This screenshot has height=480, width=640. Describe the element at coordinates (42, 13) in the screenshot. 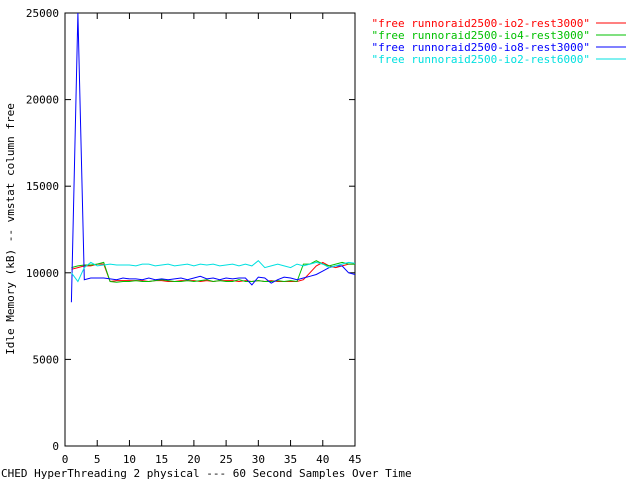

I see `y-tick-label: 25000` at that location.